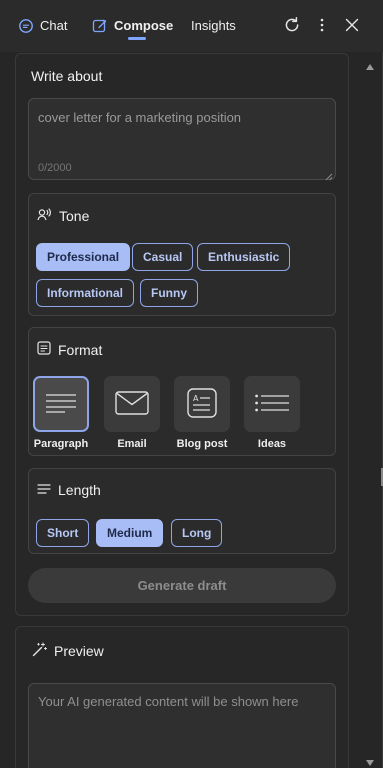  What do you see at coordinates (163, 257) in the screenshot?
I see `tone-chip-casual: Casual` at bounding box center [163, 257].